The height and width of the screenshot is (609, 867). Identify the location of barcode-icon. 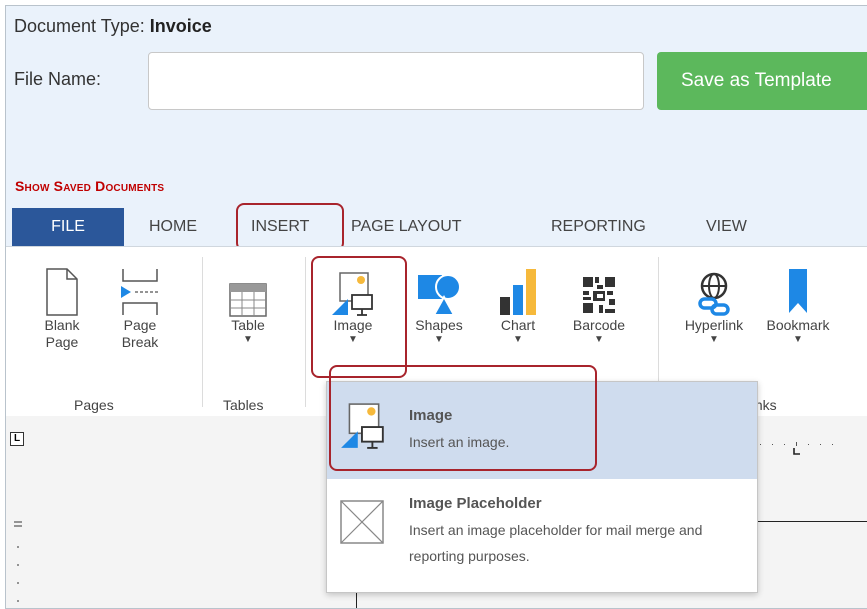
(599, 295).